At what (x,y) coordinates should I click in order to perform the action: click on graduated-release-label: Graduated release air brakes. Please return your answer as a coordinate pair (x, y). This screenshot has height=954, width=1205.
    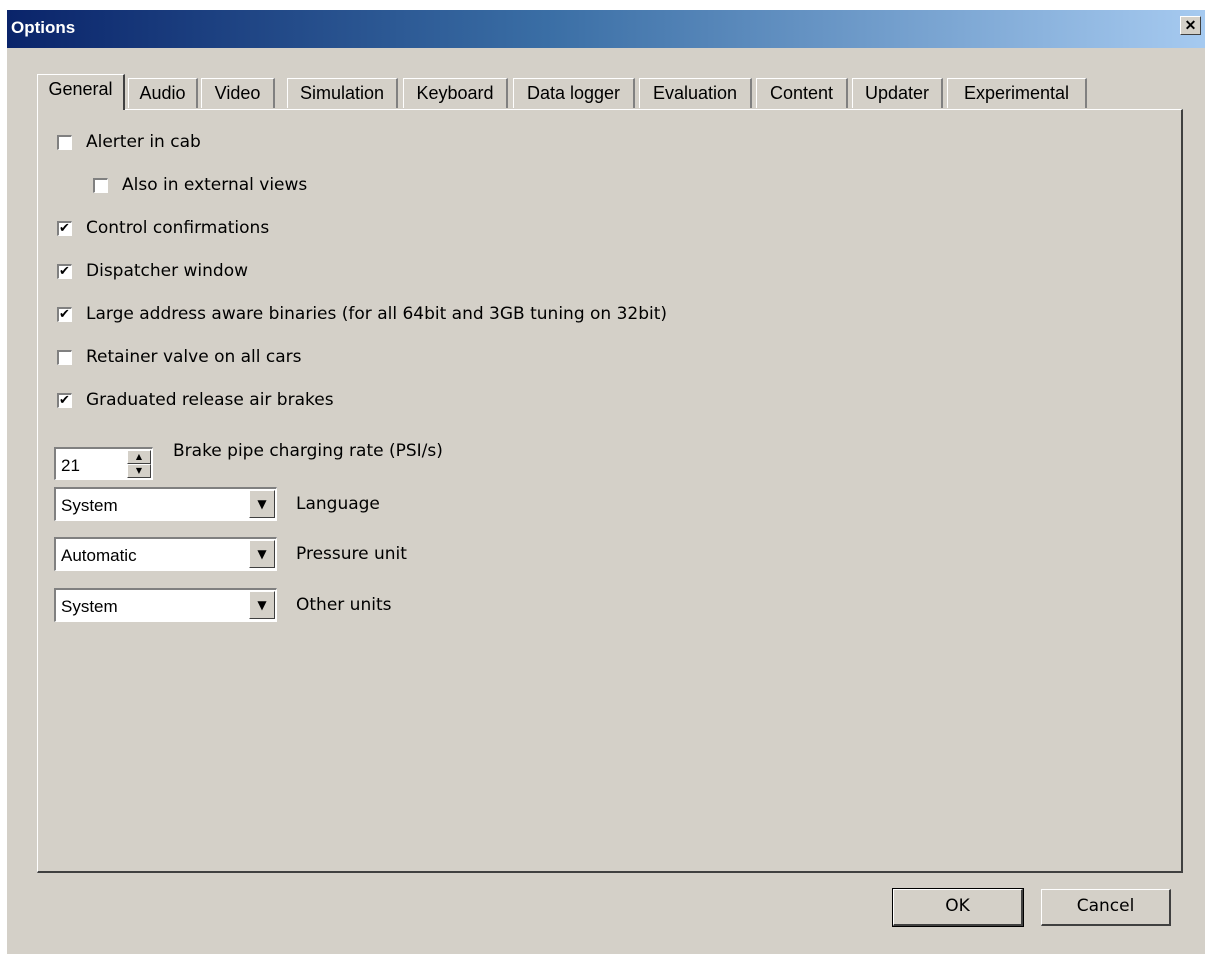
    Looking at the image, I should click on (210, 400).